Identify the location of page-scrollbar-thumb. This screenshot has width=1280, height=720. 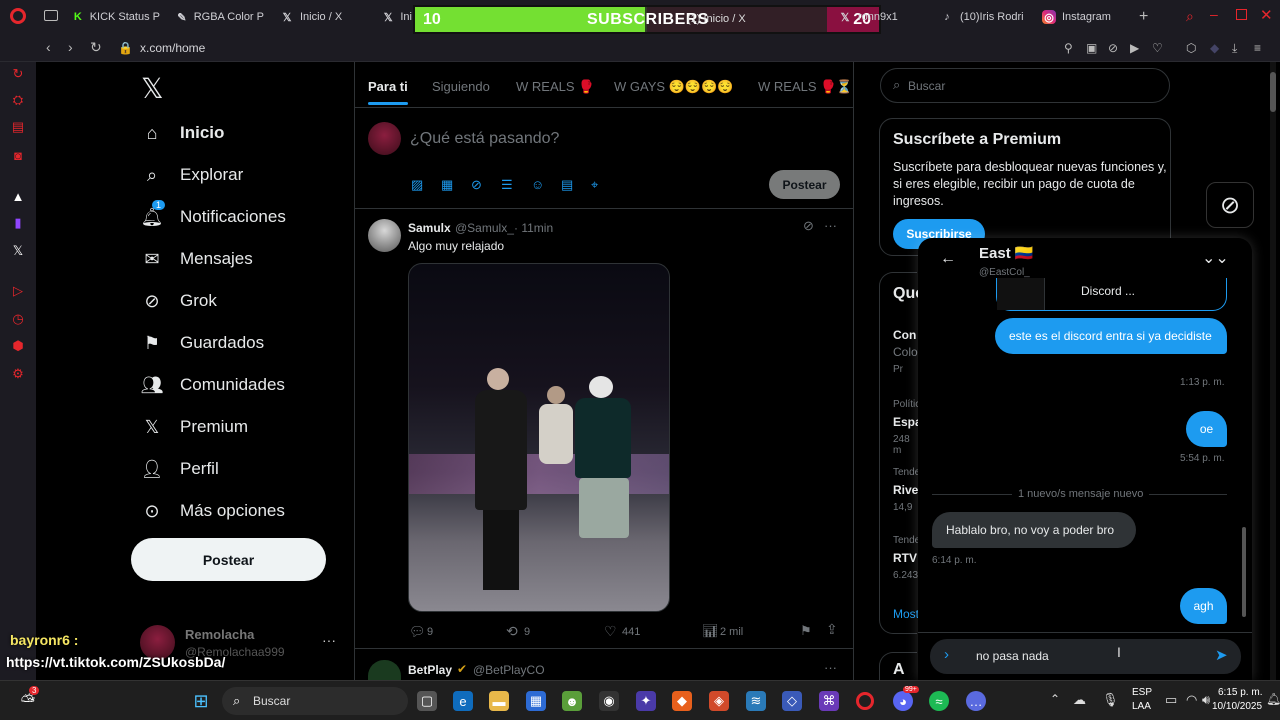
(1273, 92).